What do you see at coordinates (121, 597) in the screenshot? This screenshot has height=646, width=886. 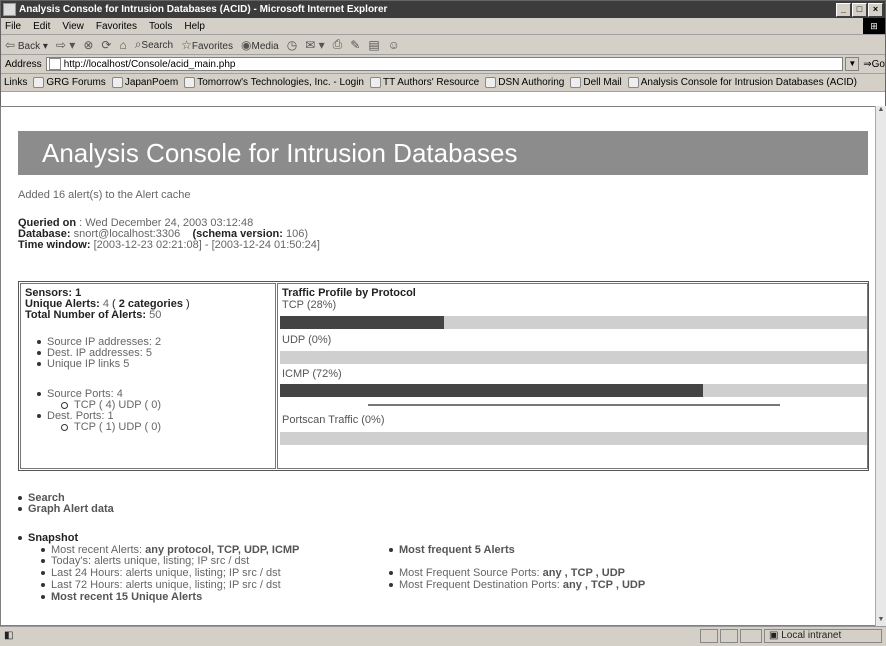 I see `recent15-link: Most recent 15 Unique Alerts` at bounding box center [121, 597].